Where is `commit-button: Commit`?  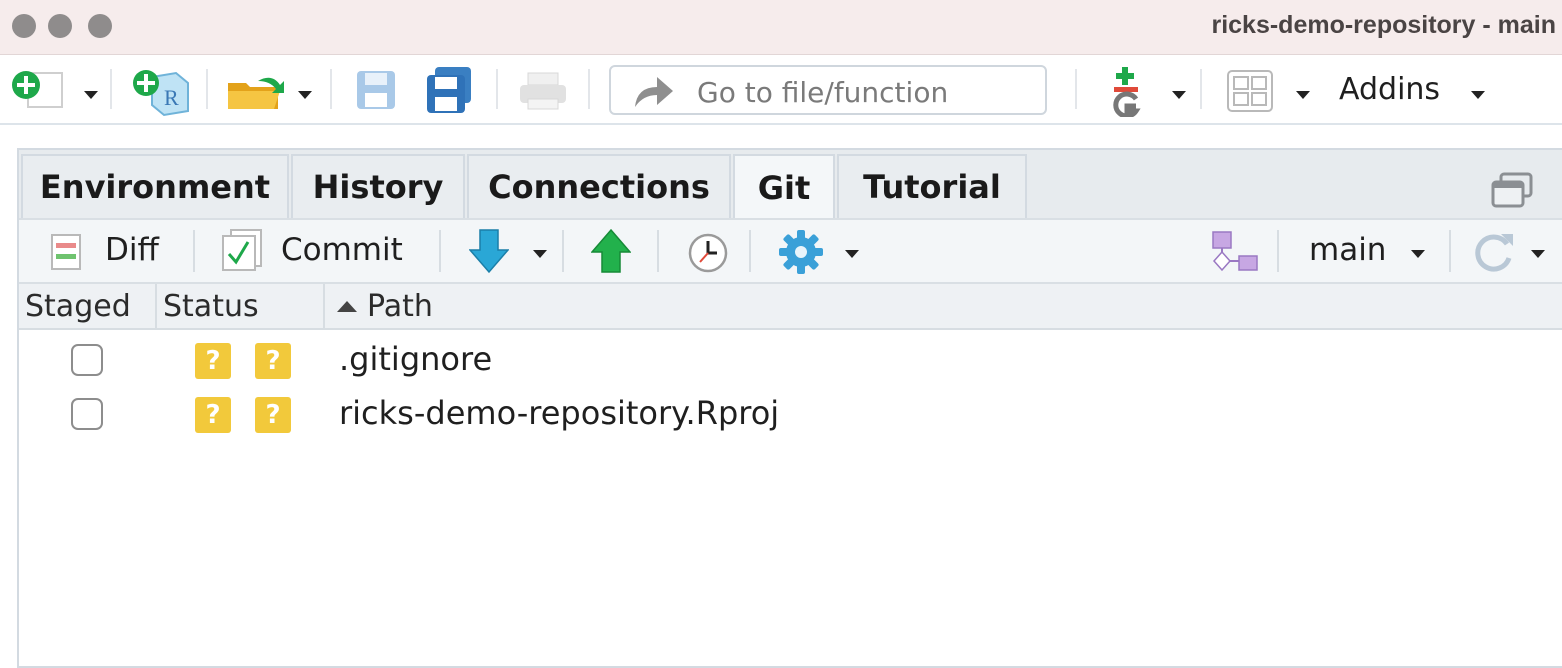 commit-button: Commit is located at coordinates (342, 250).